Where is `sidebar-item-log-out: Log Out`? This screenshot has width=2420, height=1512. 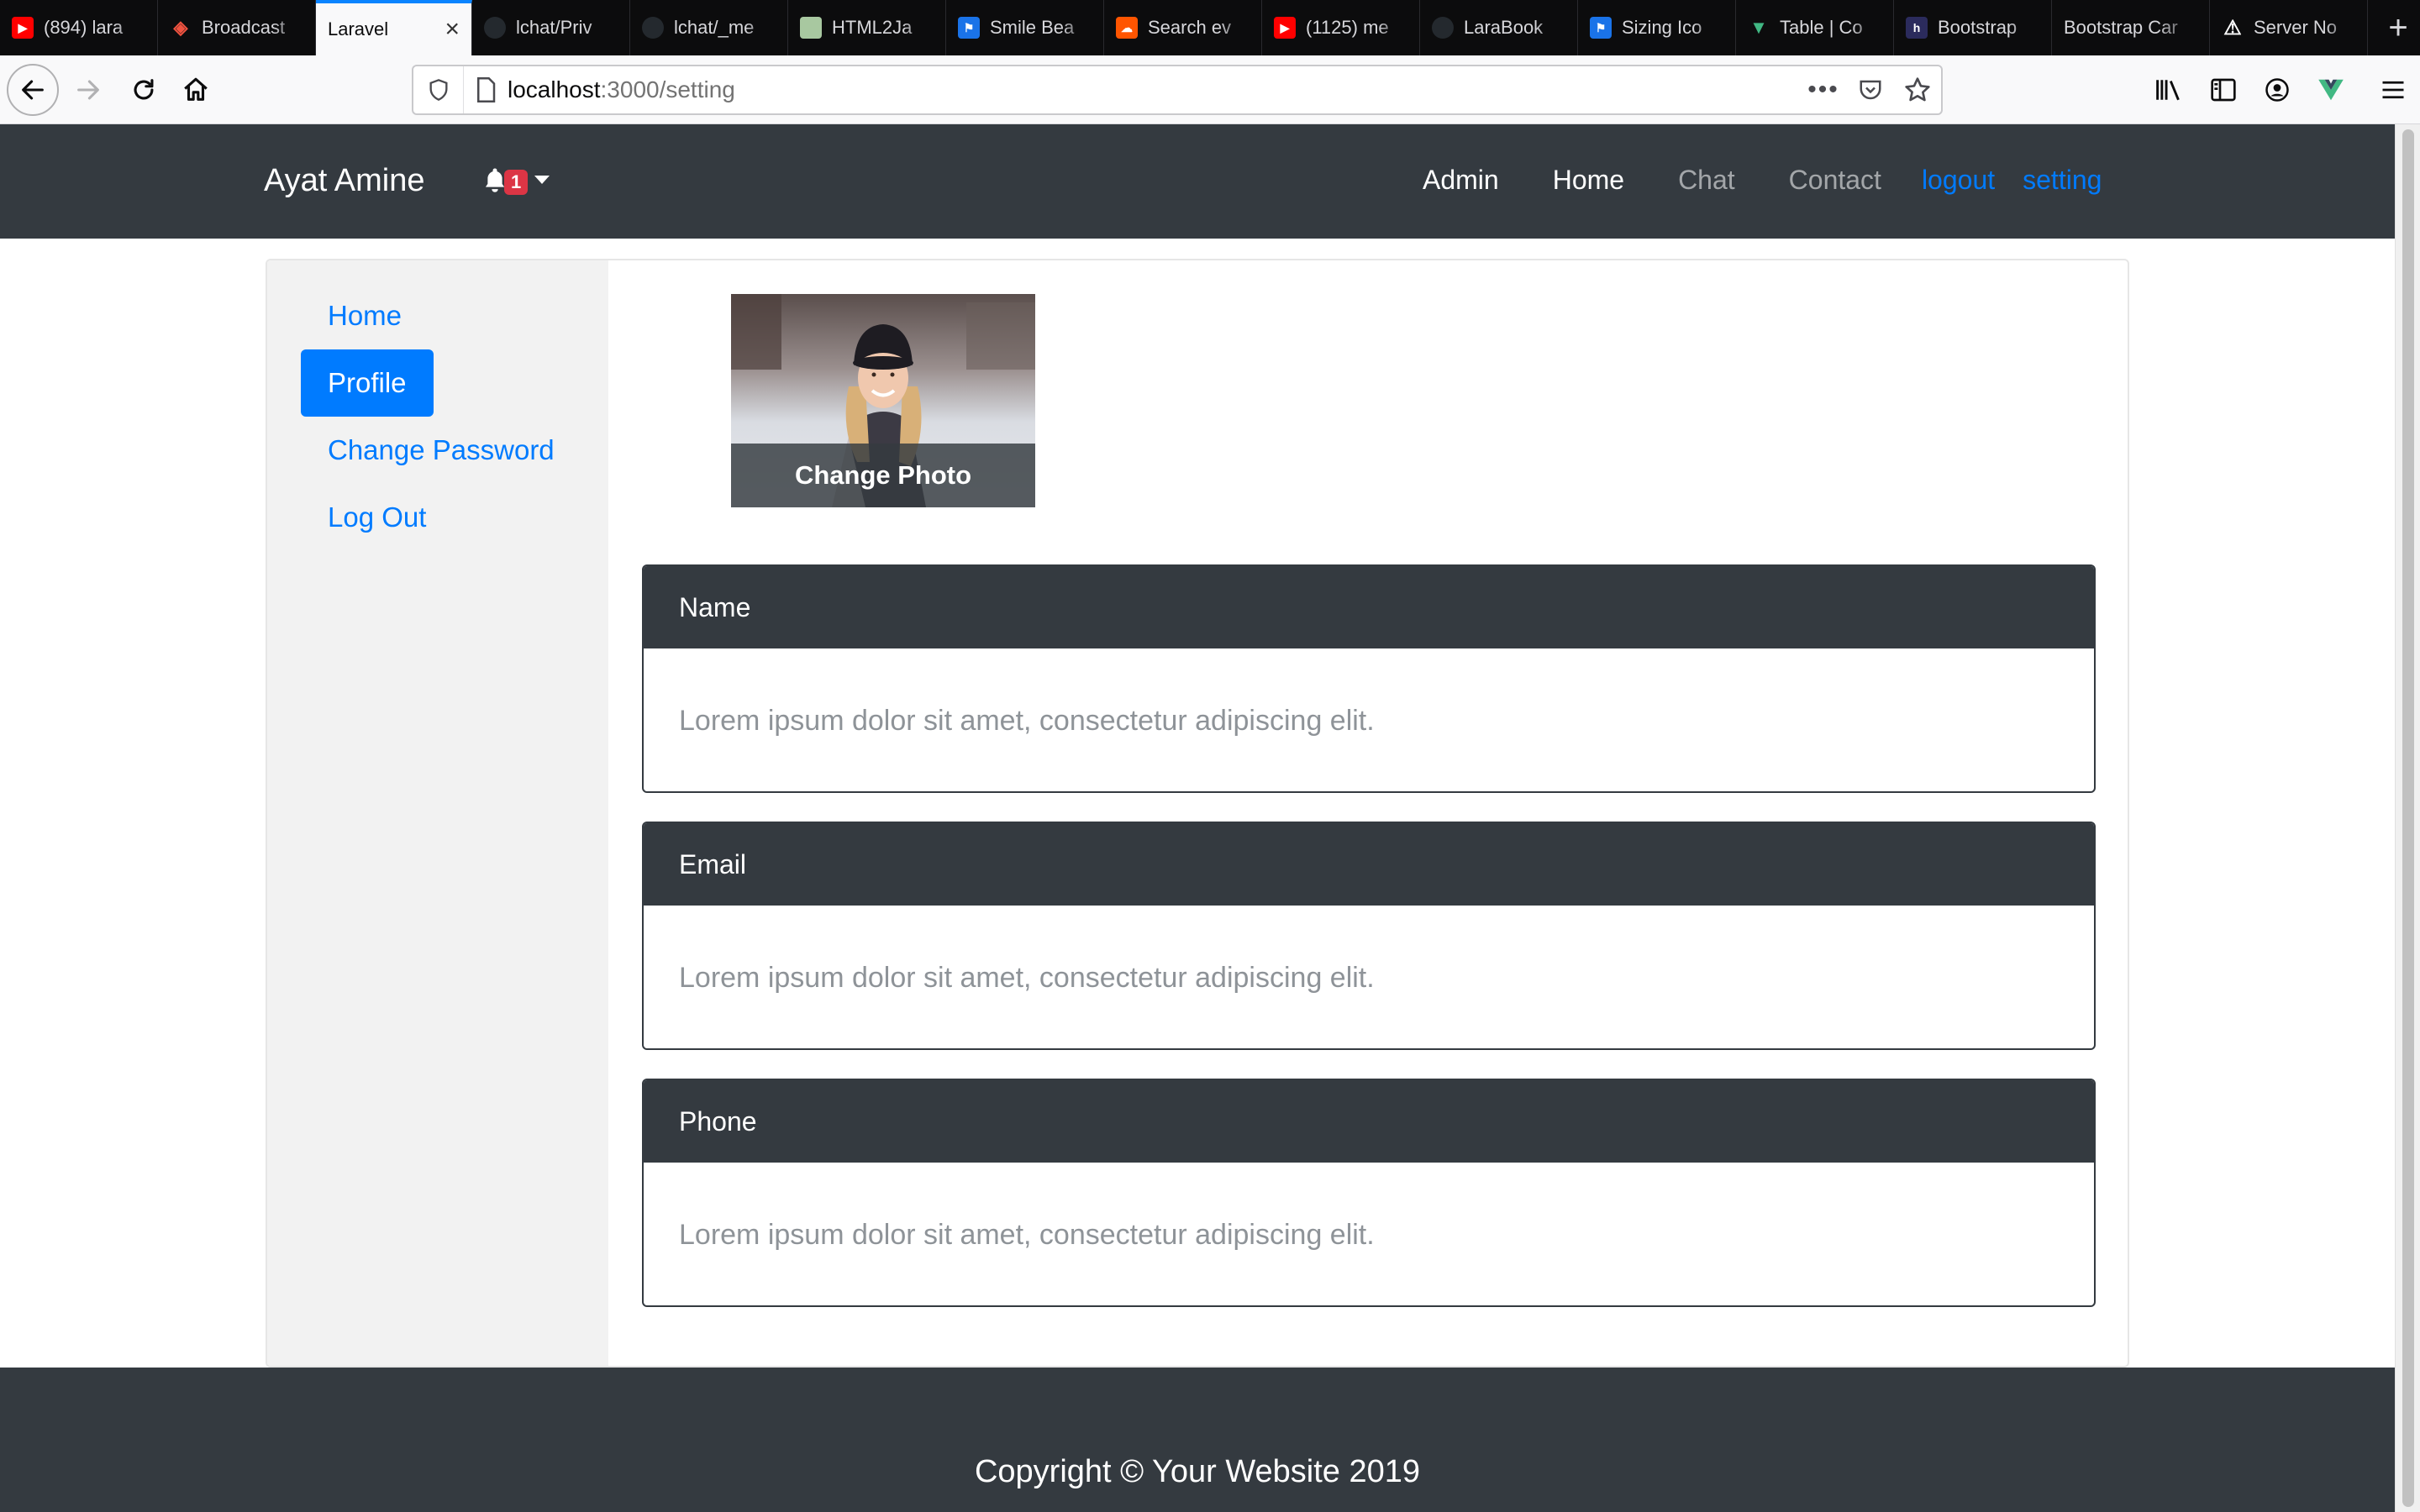 sidebar-item-log-out: Log Out is located at coordinates (377, 517).